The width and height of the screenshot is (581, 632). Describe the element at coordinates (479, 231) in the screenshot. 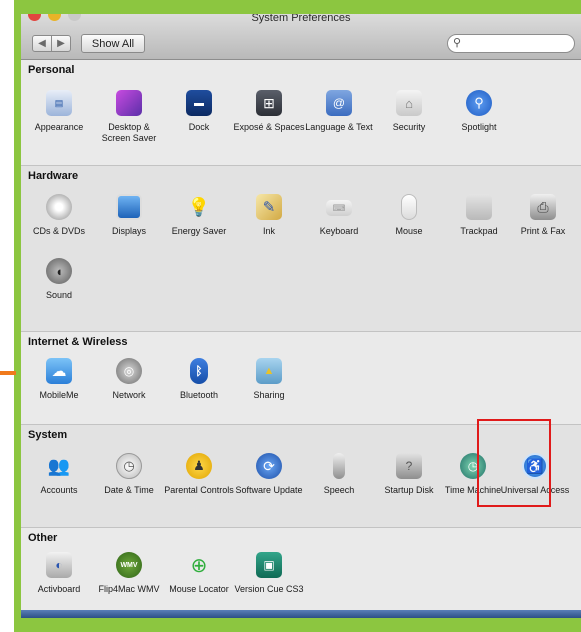

I see `pane-label: Trackpad` at that location.